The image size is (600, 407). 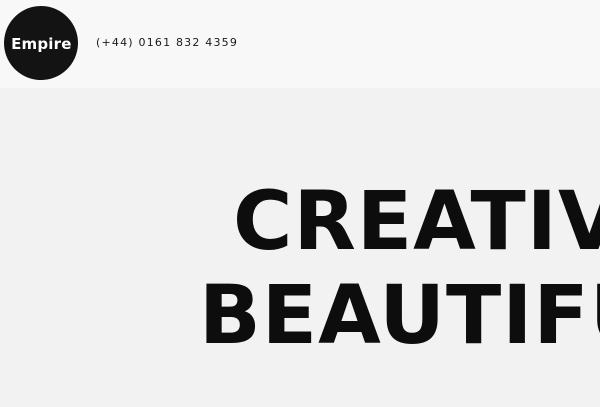 I want to click on empire-logo-link: Empire, so click(x=41, y=43).